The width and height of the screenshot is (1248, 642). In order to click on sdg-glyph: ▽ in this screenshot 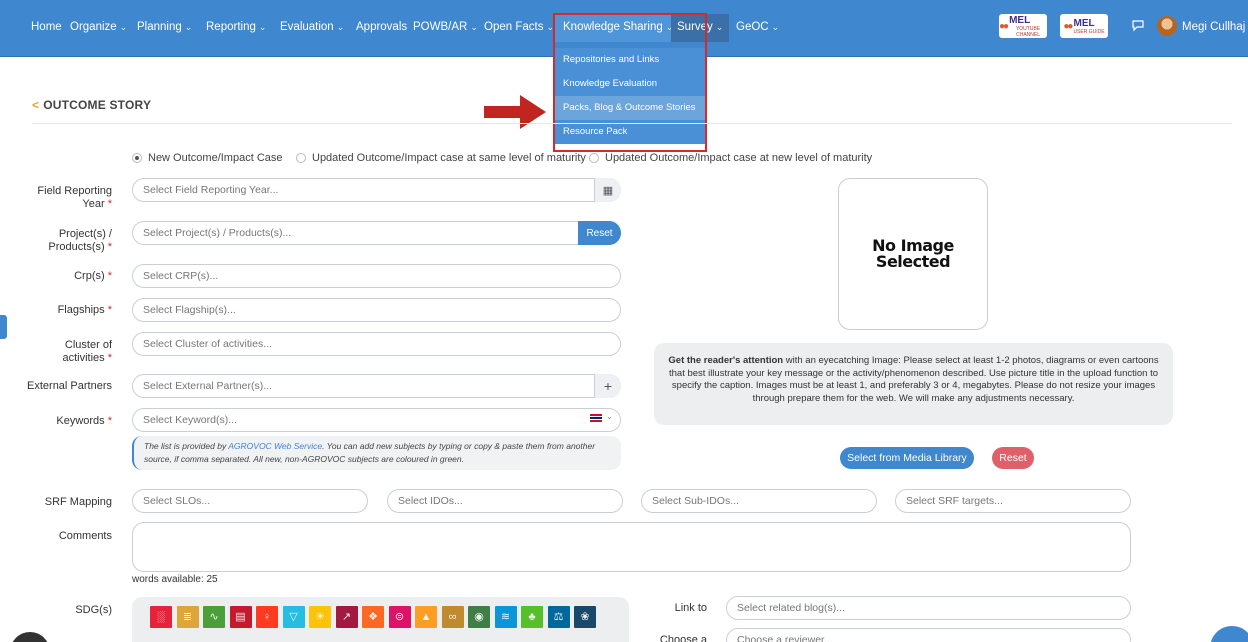, I will do `click(293, 617)`.